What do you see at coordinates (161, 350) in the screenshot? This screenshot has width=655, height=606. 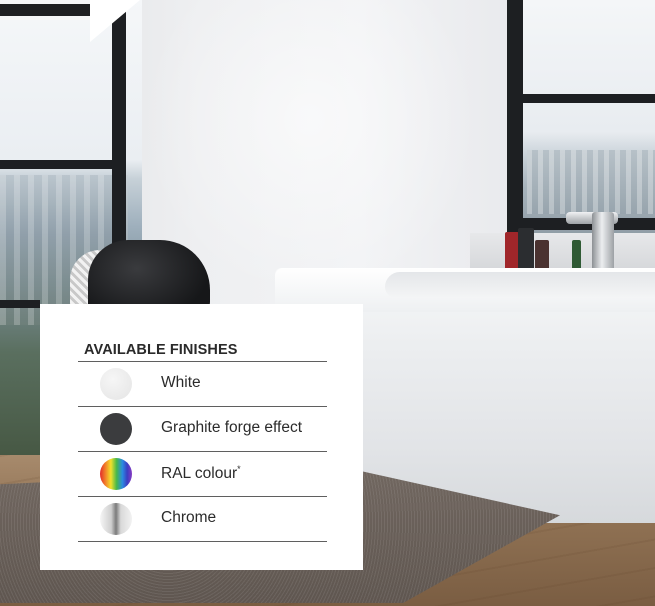 I see `finishes-title: AVAILABLE FINISHES` at bounding box center [161, 350].